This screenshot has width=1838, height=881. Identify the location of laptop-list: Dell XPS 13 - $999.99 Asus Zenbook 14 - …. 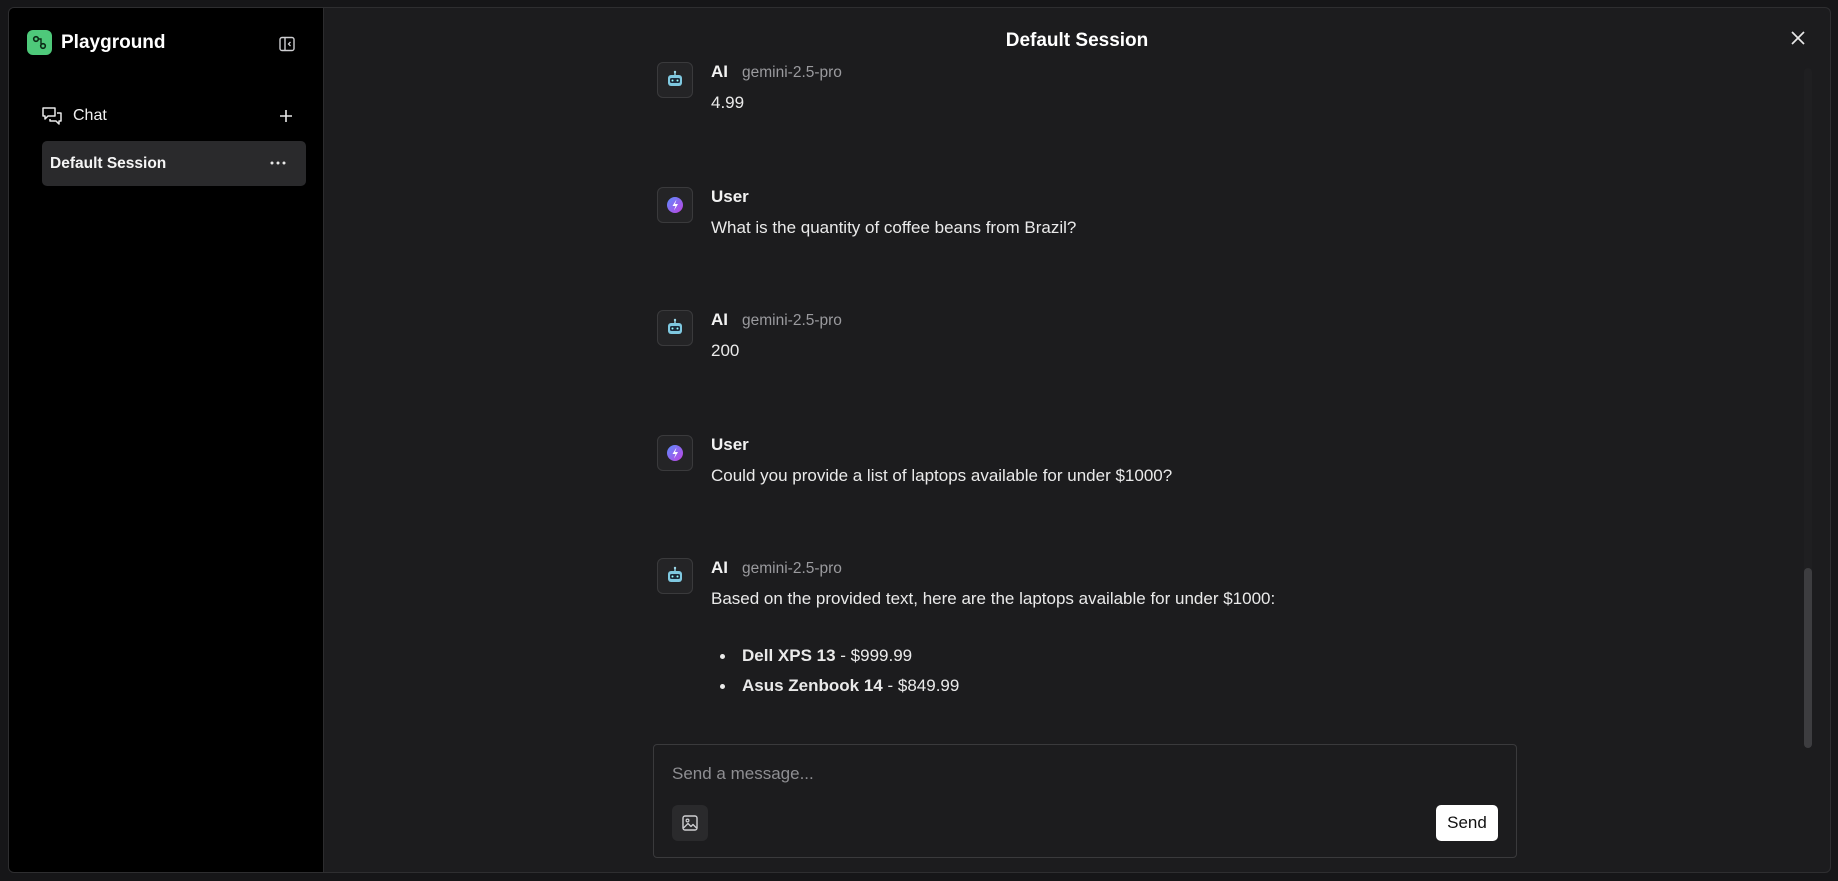
(835, 671).